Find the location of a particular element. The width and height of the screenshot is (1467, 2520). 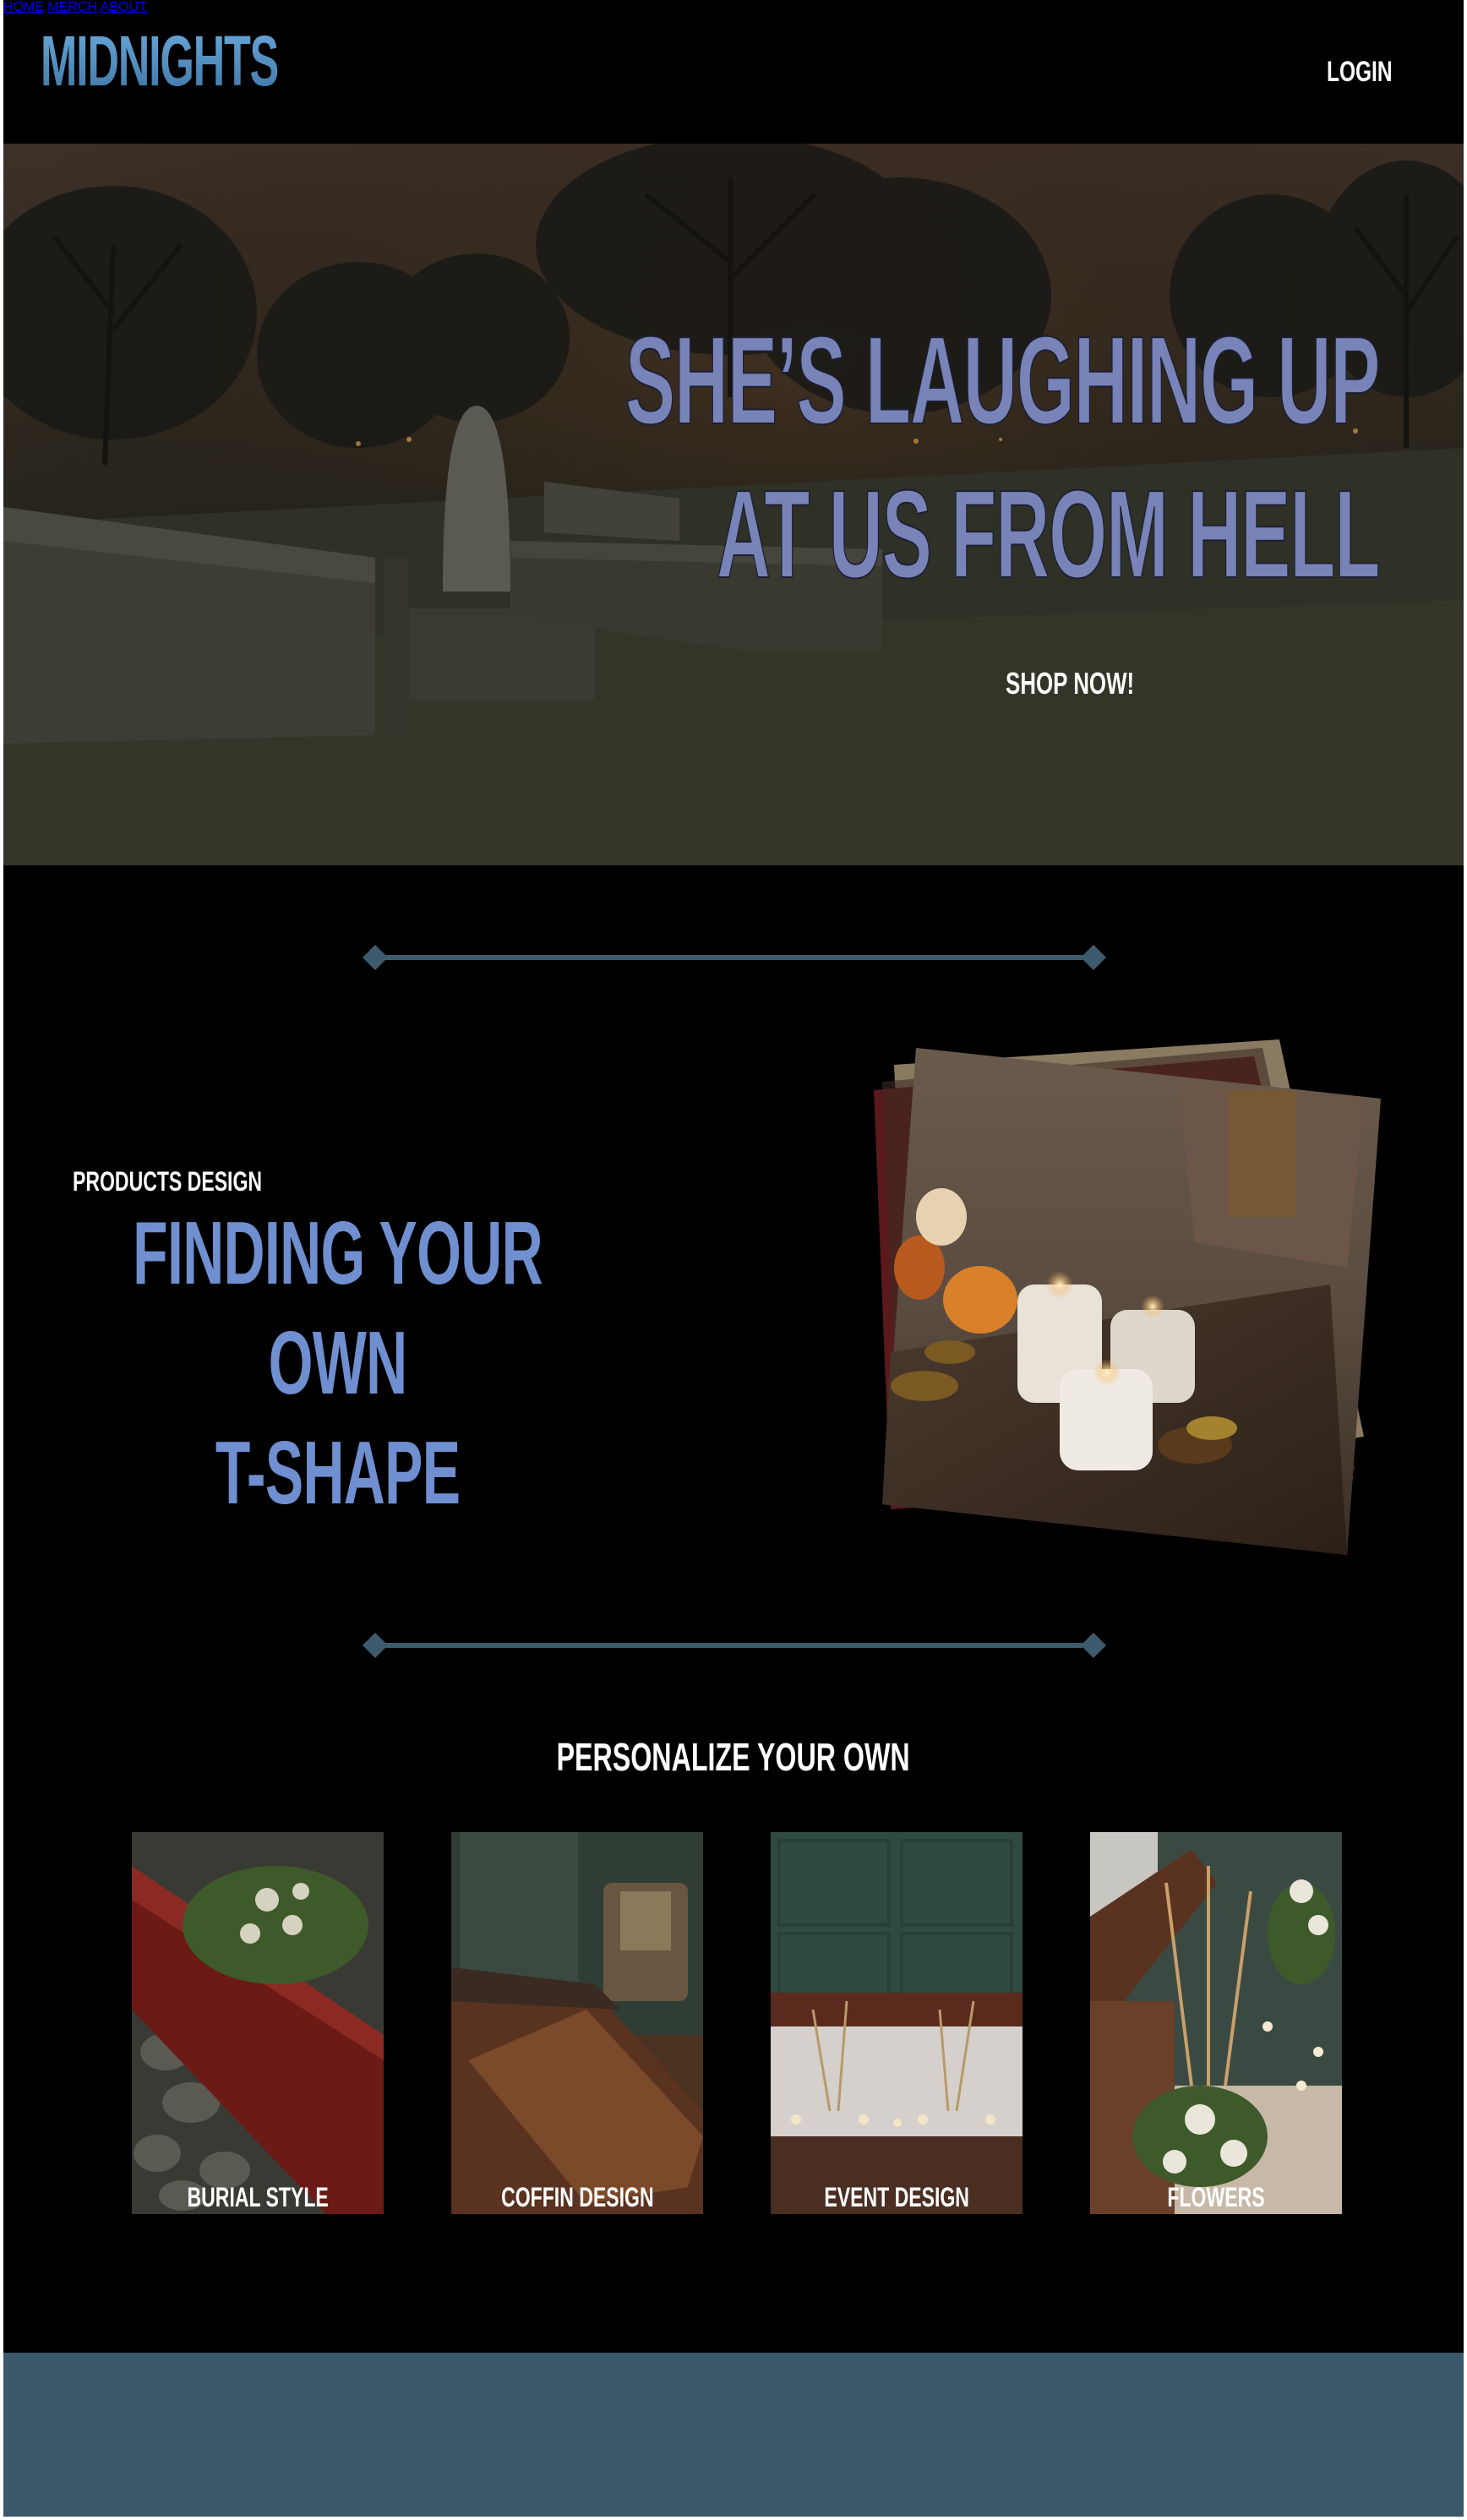

feature-eyebrow: PRODUCTS DESIGN is located at coordinates (168, 1181).